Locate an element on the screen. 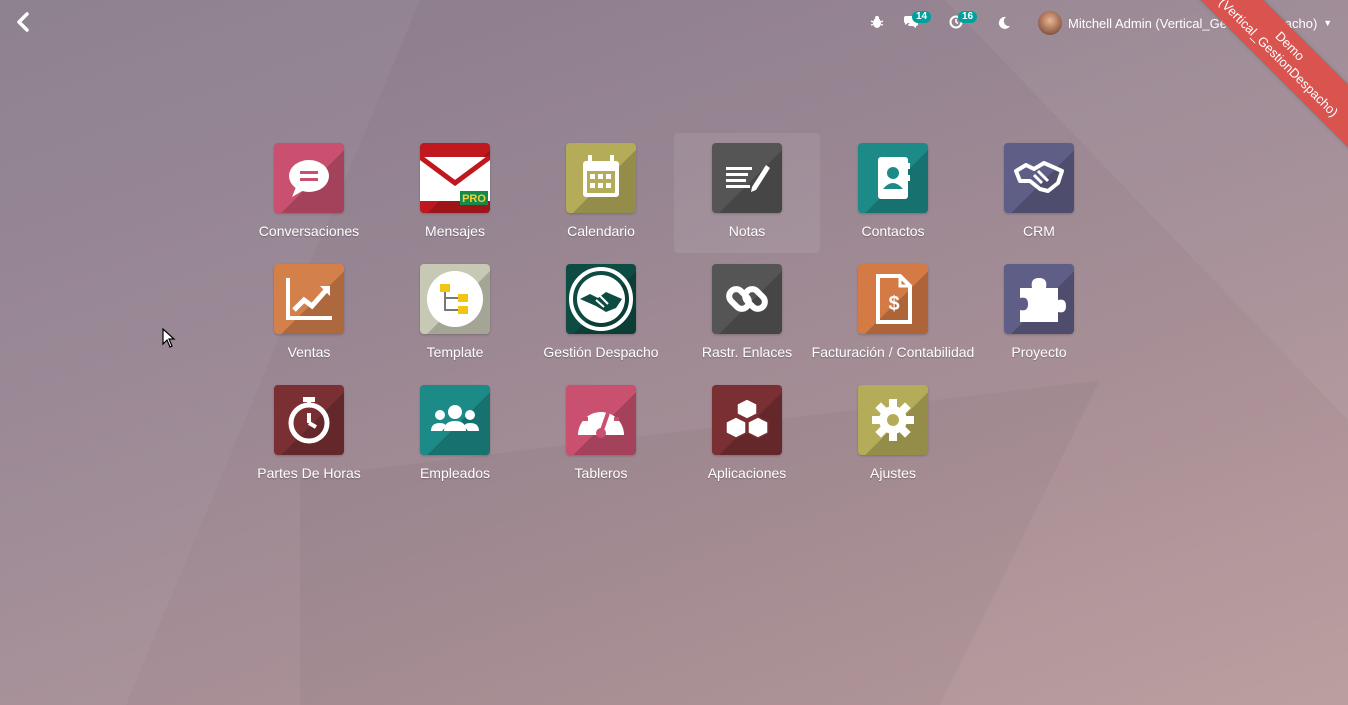  app-conversaciones: Conversaciones is located at coordinates (309, 193).